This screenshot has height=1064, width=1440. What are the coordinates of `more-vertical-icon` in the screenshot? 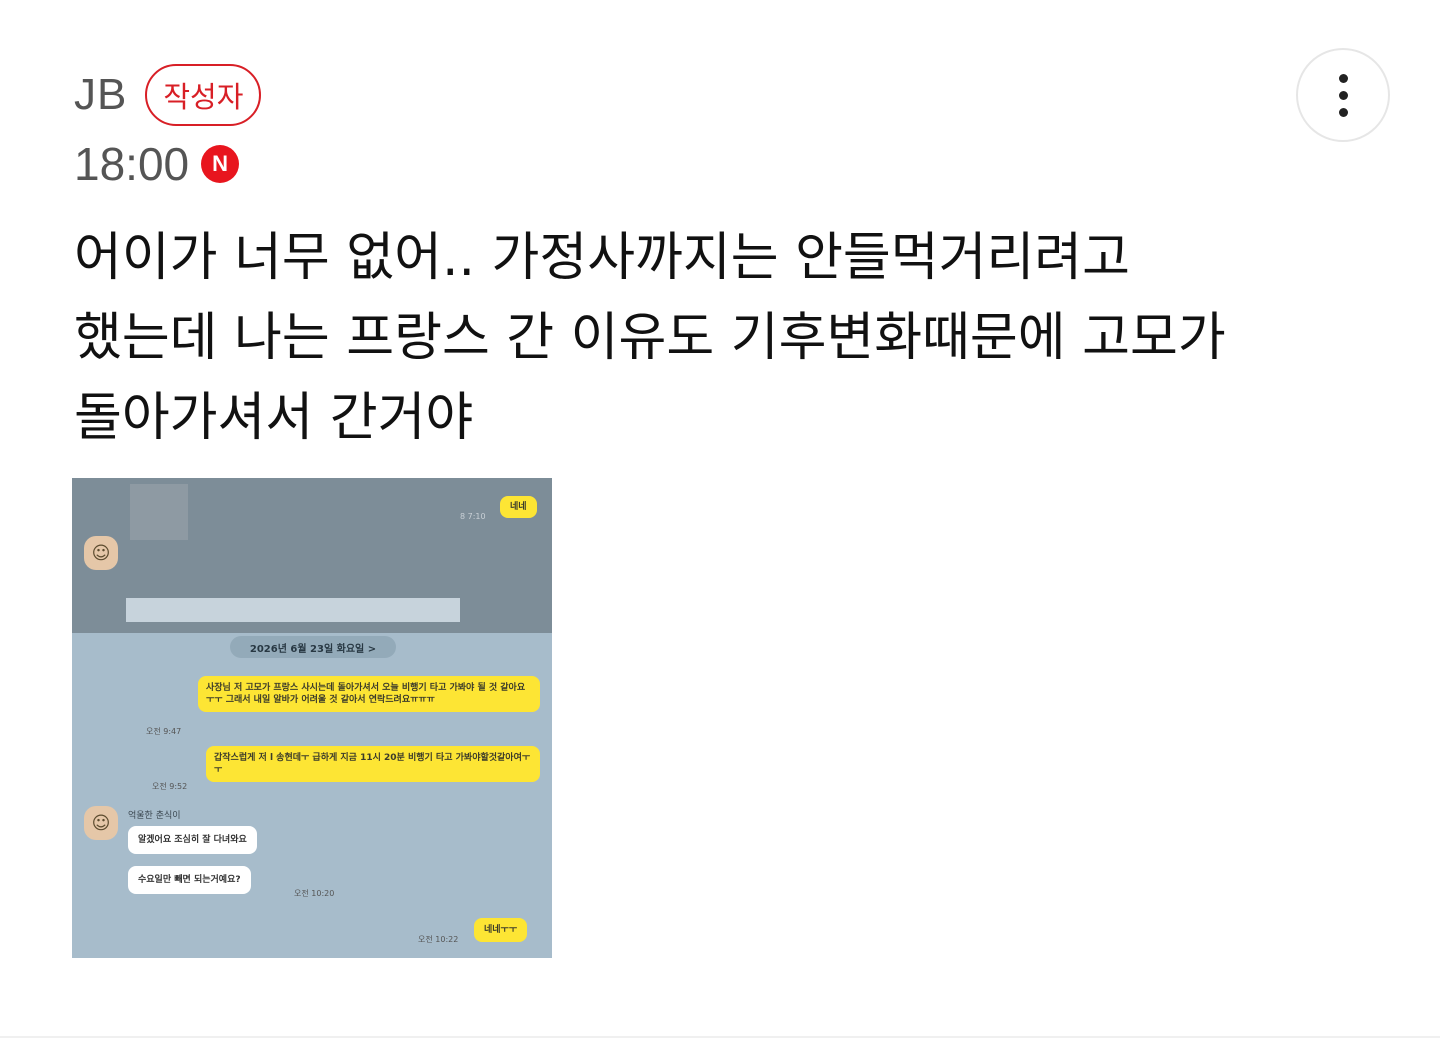 It's located at (1343, 78).